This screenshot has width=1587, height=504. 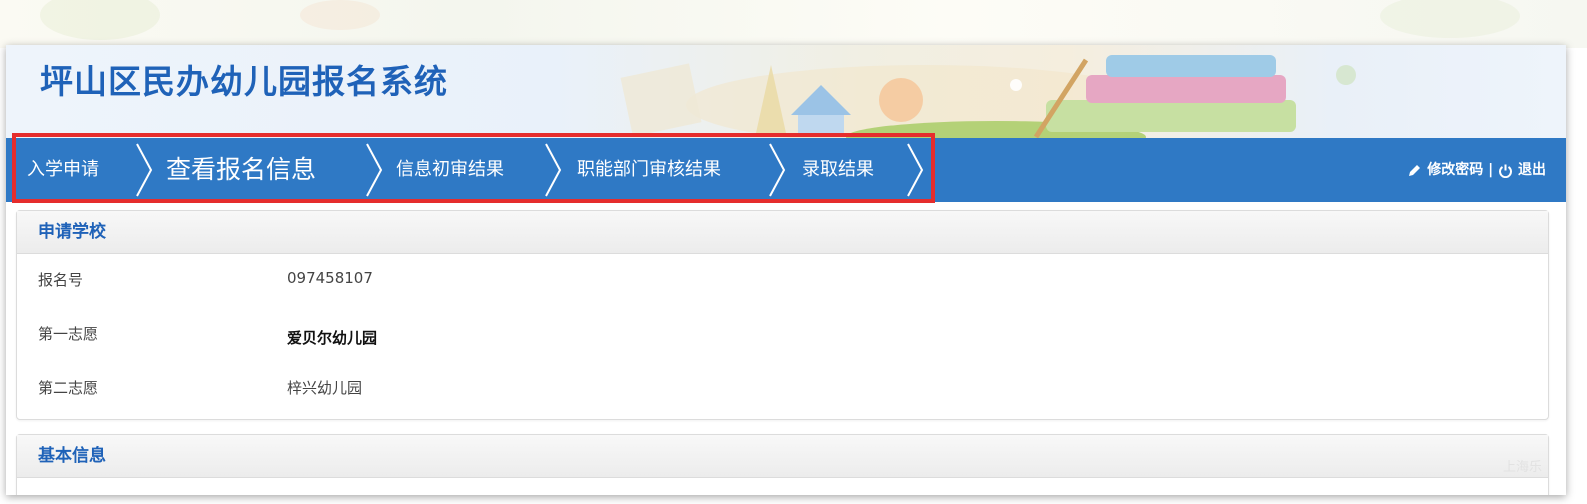 I want to click on basic-info-panel-title: 基本信息, so click(x=782, y=456).